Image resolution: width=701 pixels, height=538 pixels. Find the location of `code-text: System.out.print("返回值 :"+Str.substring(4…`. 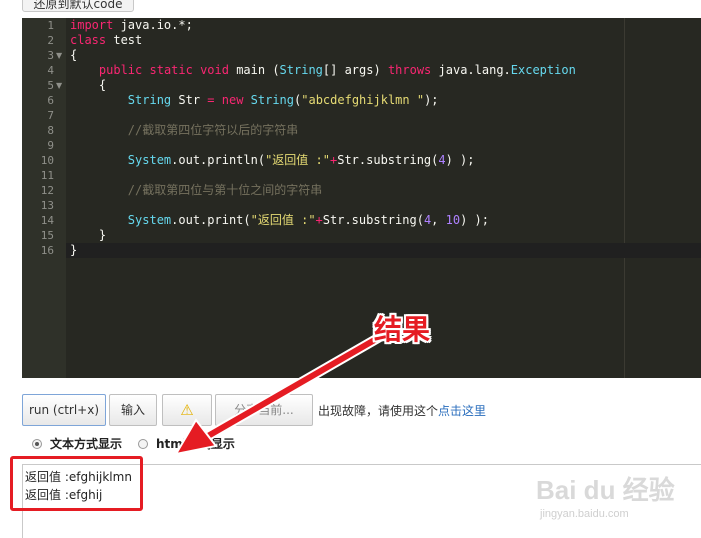

code-text: System.out.print("返回值 :"+Str.substring(4… is located at coordinates (279, 220).